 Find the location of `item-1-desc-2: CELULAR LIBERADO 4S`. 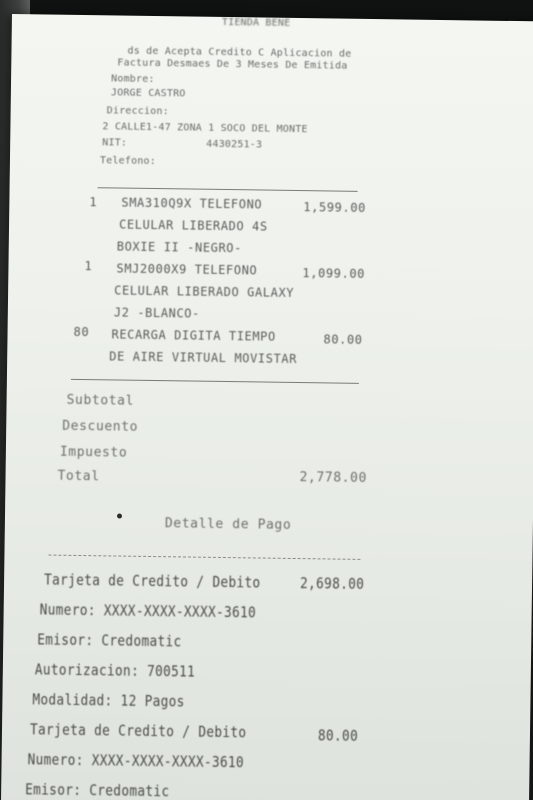

item-1-desc-2: CELULAR LIBERADO 4S is located at coordinates (193, 225).